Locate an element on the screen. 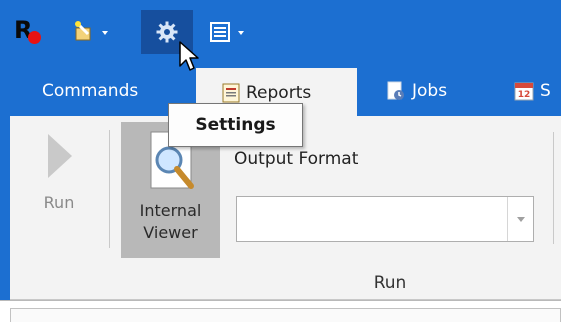  ribbon-group-label: Run is located at coordinates (390, 283).